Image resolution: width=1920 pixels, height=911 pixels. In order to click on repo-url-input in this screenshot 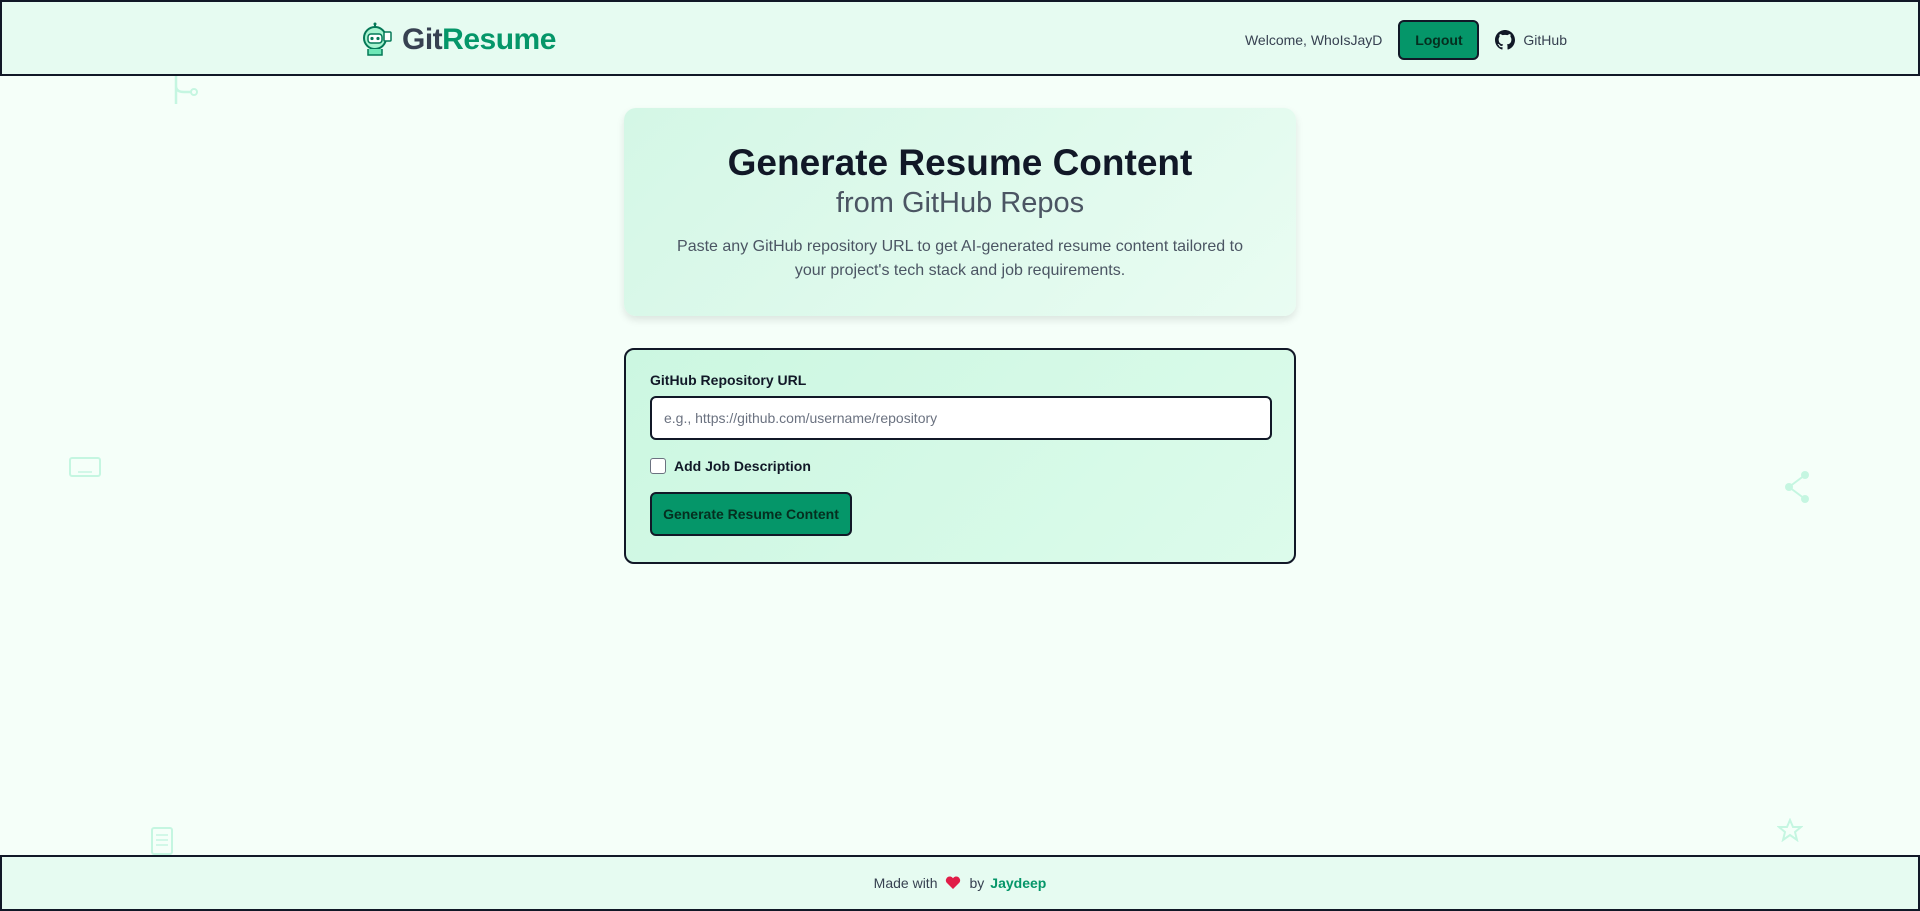, I will do `click(961, 418)`.